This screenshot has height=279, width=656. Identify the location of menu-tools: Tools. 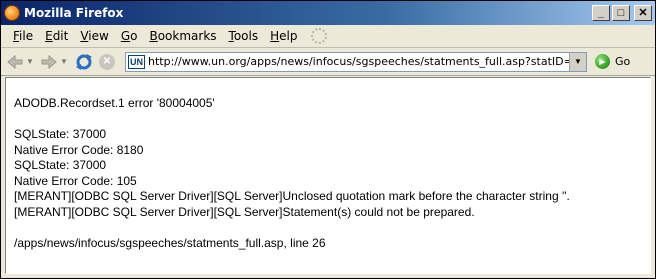
(244, 36).